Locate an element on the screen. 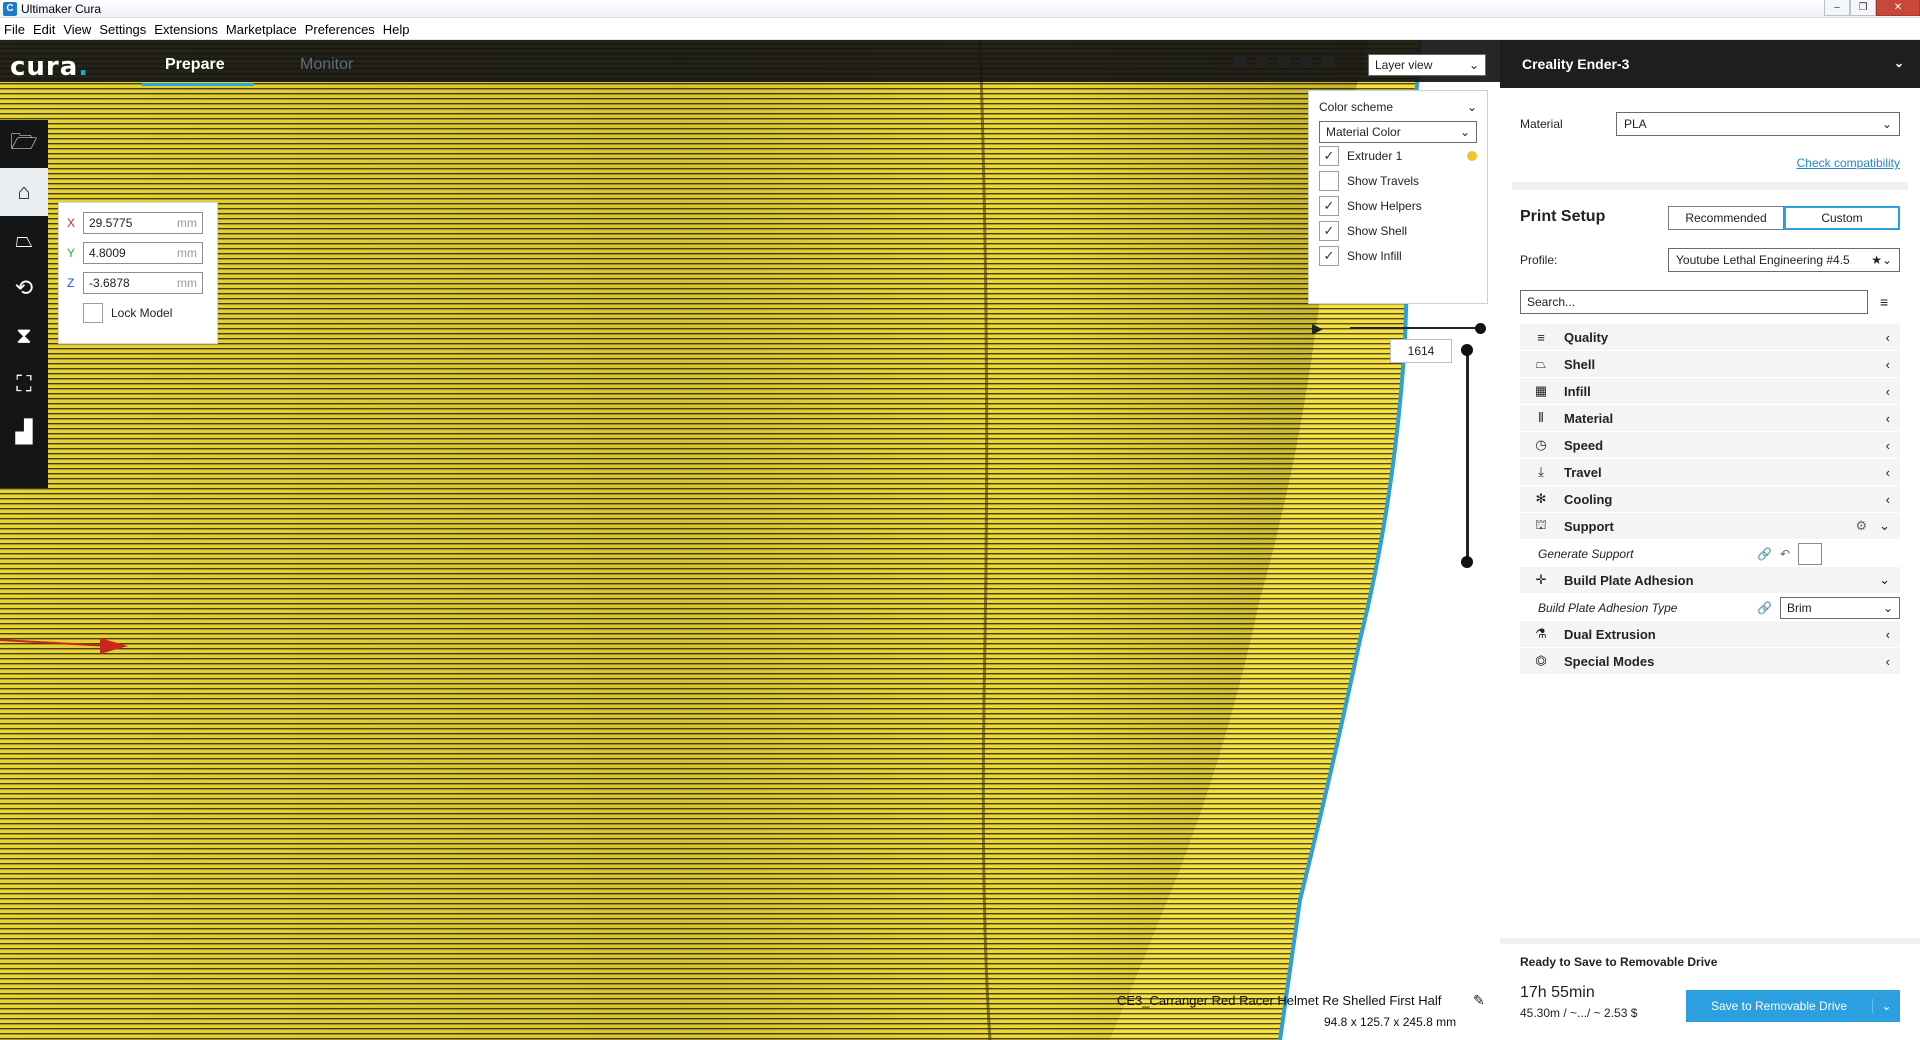 The image size is (1920, 1040). show-shell-toggle: ✓ Show Shell is located at coordinates (1398, 230).